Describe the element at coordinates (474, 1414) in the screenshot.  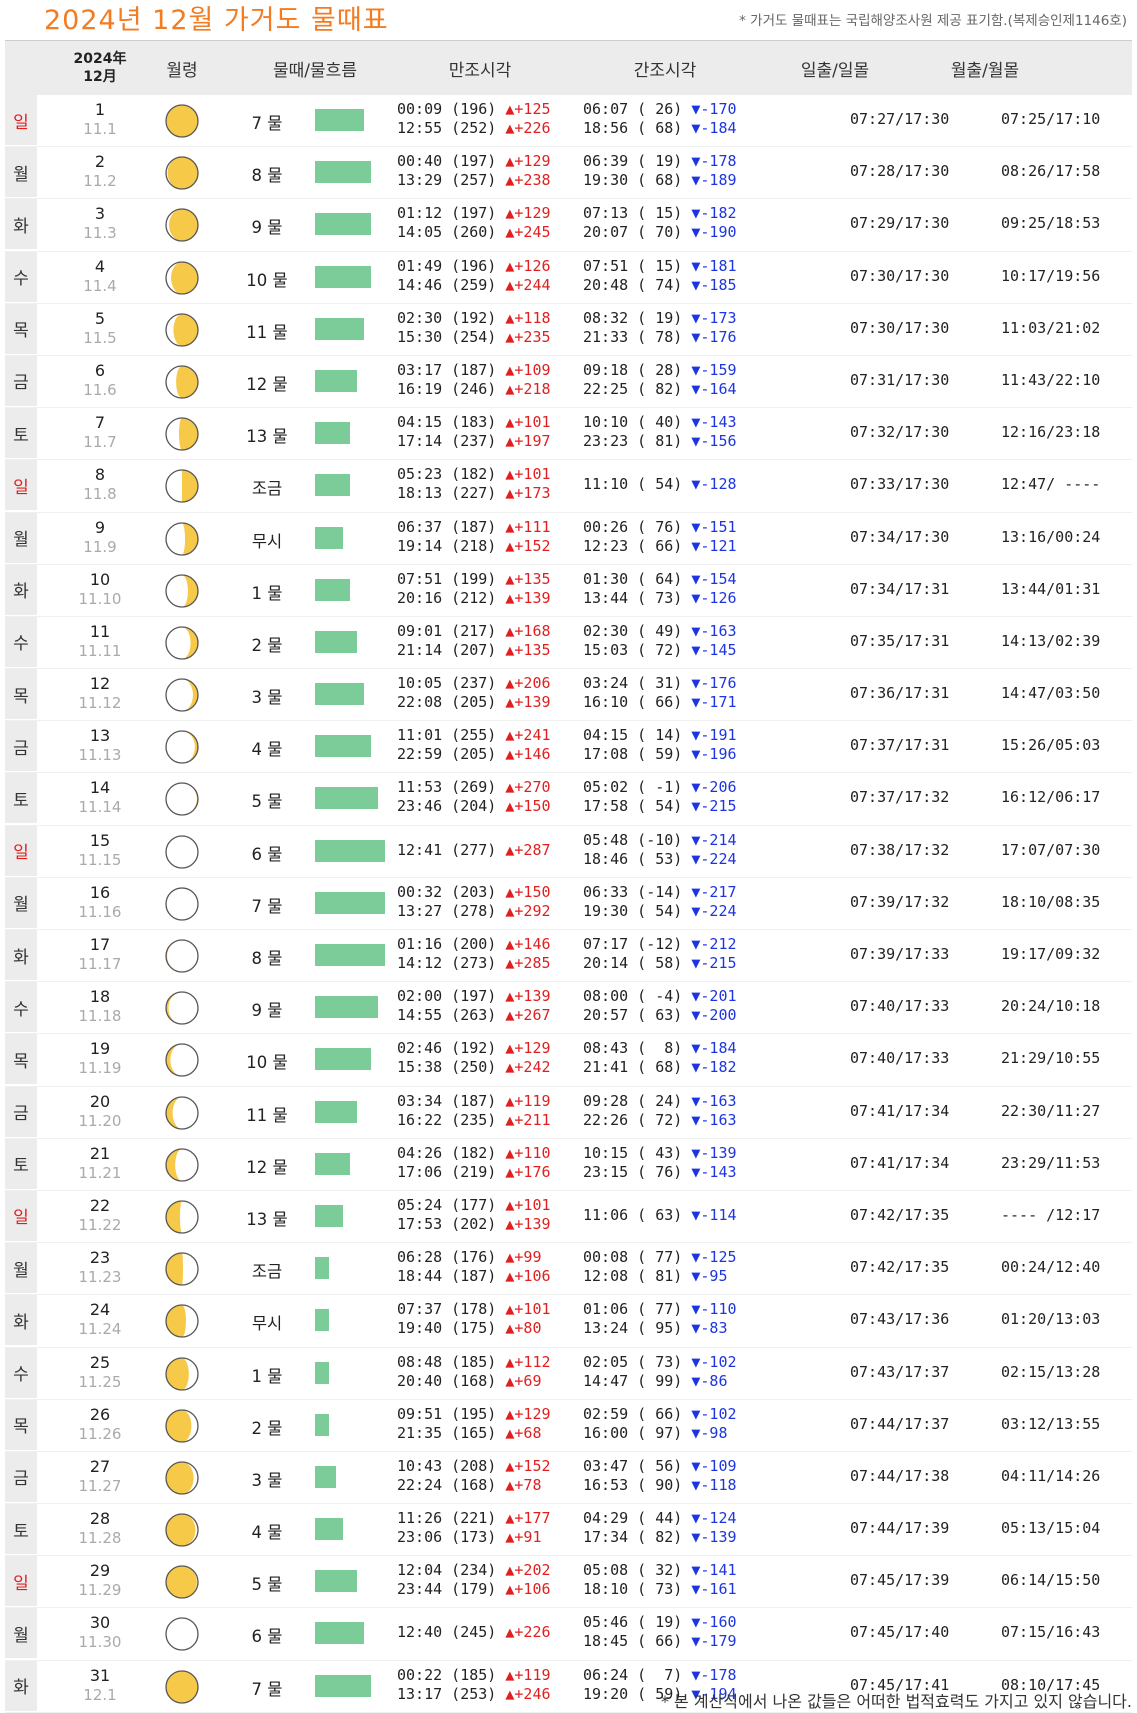
I see `high-tide-line: 09:51 (195) ▲+129` at that location.